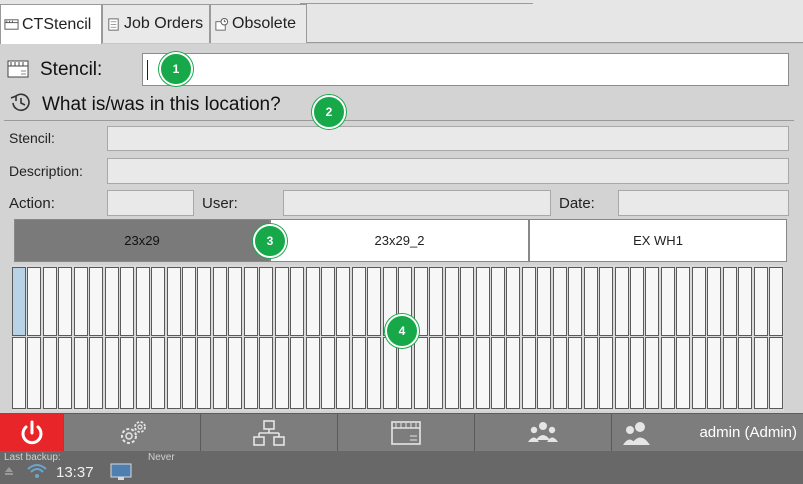 The height and width of the screenshot is (484, 803). Describe the element at coordinates (269, 433) in the screenshot. I see `network-button` at that location.